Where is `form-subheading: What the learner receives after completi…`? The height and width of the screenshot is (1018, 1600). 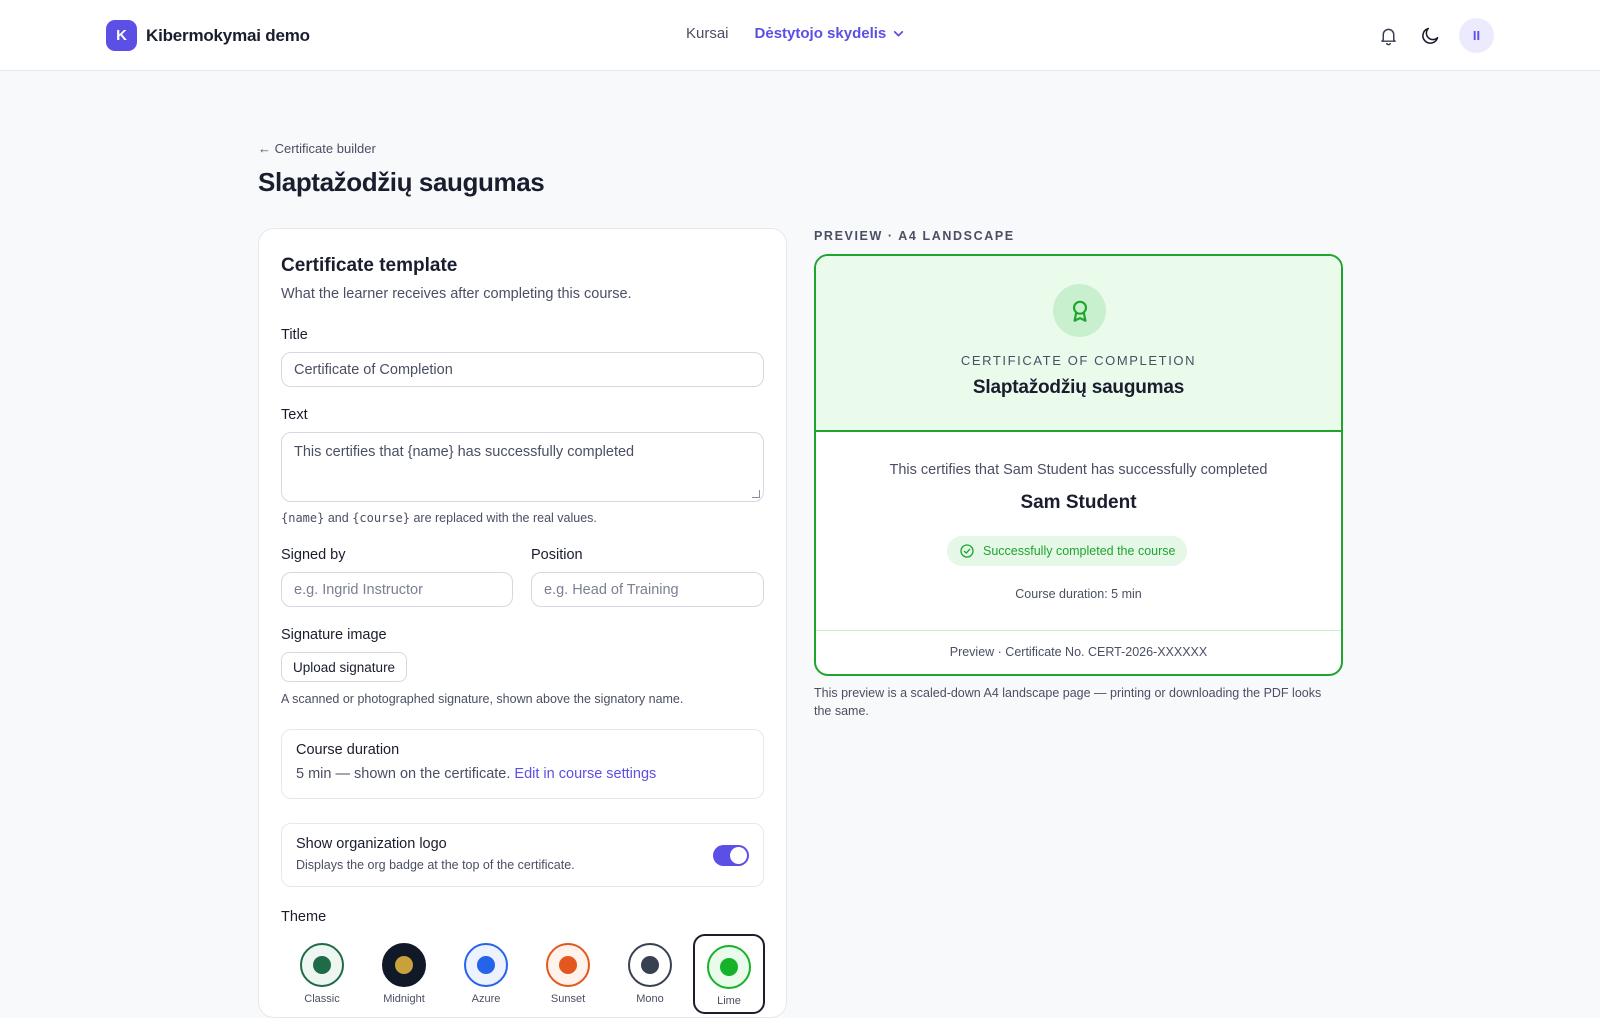 form-subheading: What the learner receives after completi… is located at coordinates (456, 294).